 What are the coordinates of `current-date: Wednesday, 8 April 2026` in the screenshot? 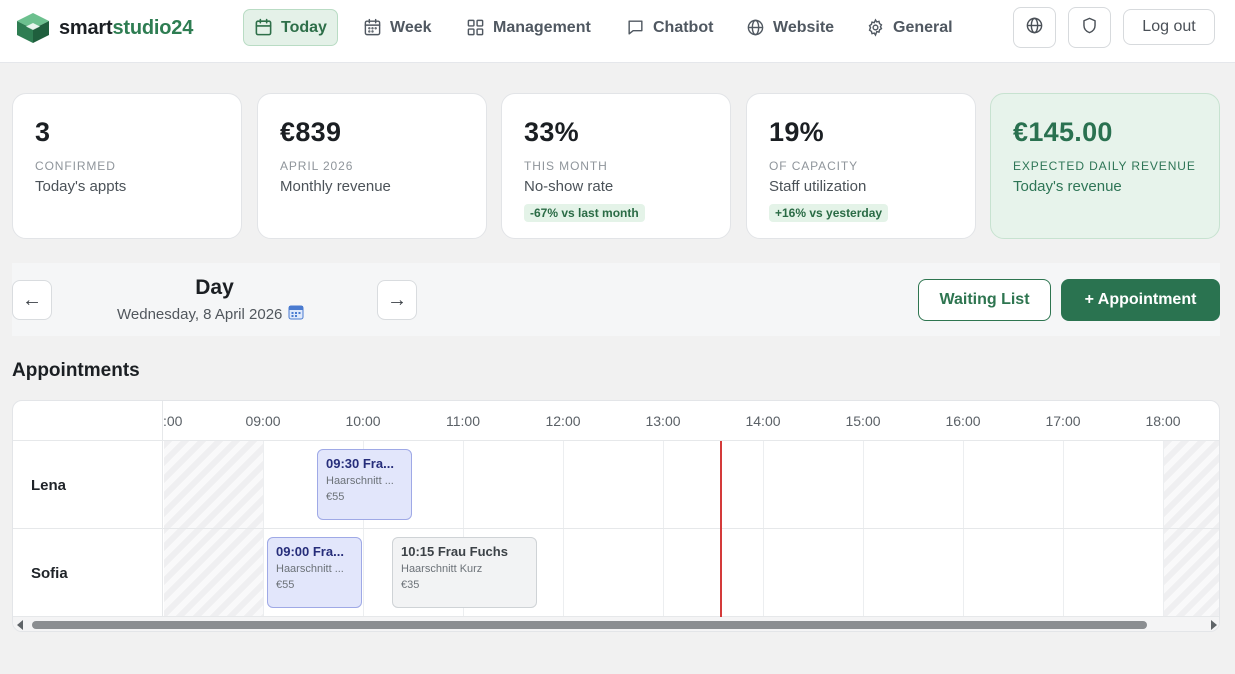 It's located at (217, 314).